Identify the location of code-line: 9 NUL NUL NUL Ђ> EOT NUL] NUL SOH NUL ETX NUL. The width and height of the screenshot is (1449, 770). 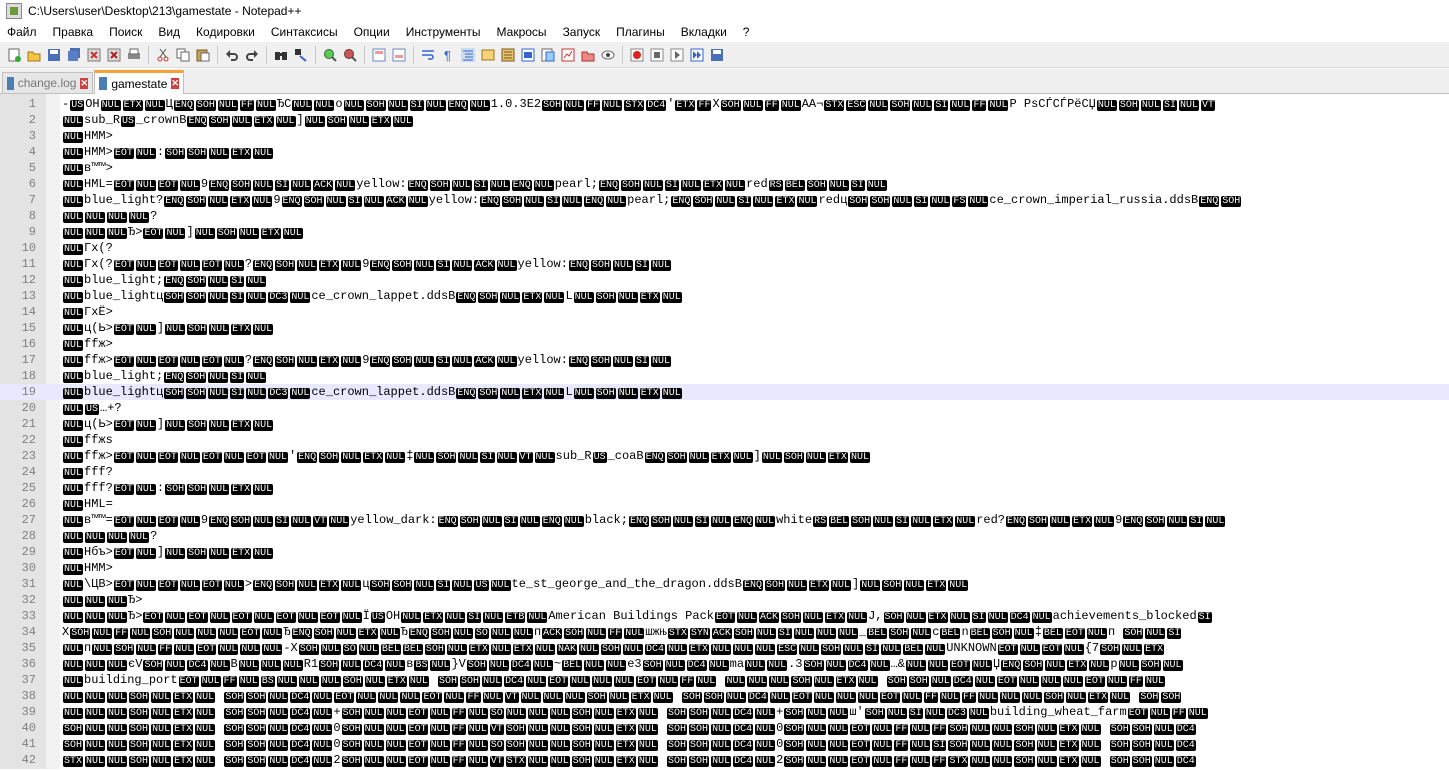
(724, 232).